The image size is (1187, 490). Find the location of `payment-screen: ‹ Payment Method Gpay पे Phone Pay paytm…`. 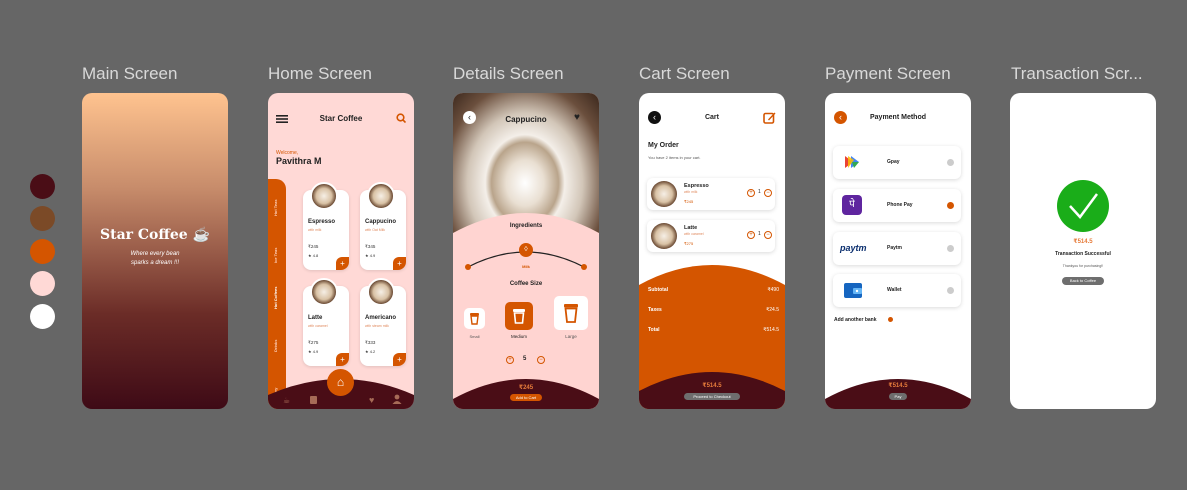

payment-screen: ‹ Payment Method Gpay पे Phone Pay paytm… is located at coordinates (898, 251).